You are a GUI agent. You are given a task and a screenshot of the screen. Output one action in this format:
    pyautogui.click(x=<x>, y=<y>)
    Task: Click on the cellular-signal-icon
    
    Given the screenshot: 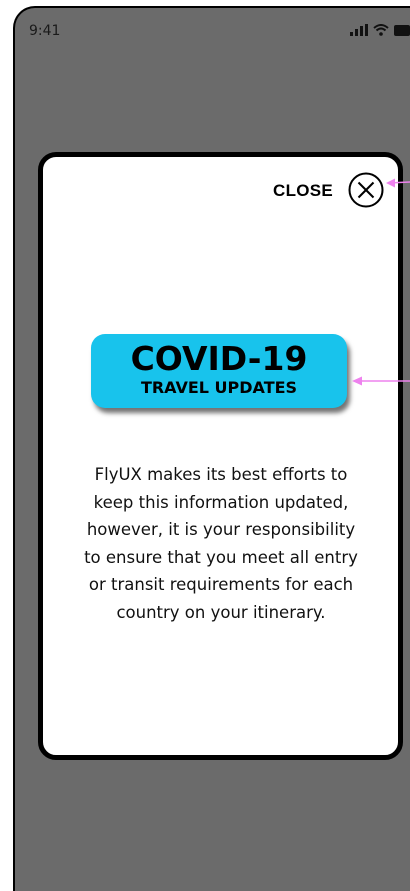 What is the action you would take?
    pyautogui.click(x=359, y=30)
    